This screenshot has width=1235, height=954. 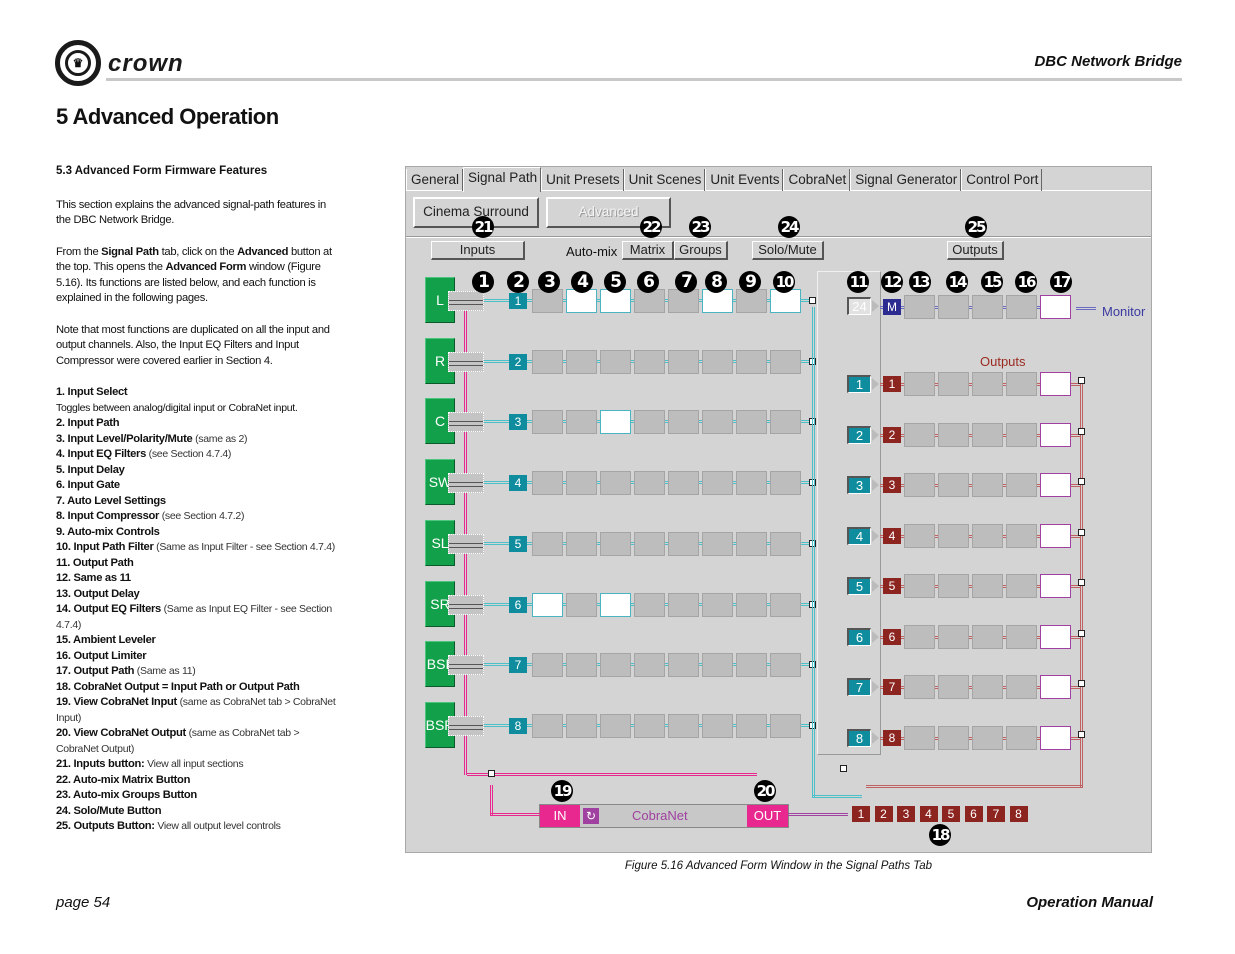 What do you see at coordinates (906, 814) in the screenshot?
I see `cobranet-output-channel: 3` at bounding box center [906, 814].